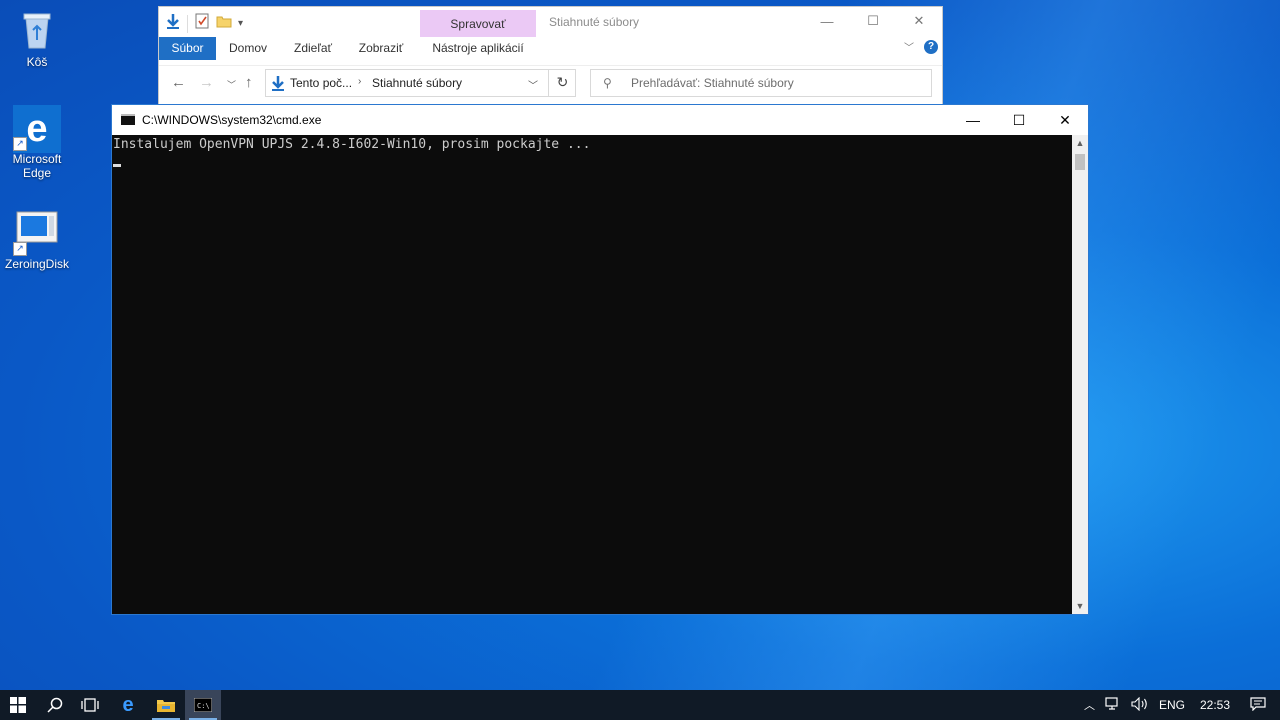 This screenshot has width=1280, height=720. I want to click on desktop-icon-zeroingdisk: ↗ ZeroingDisk, so click(37, 240).